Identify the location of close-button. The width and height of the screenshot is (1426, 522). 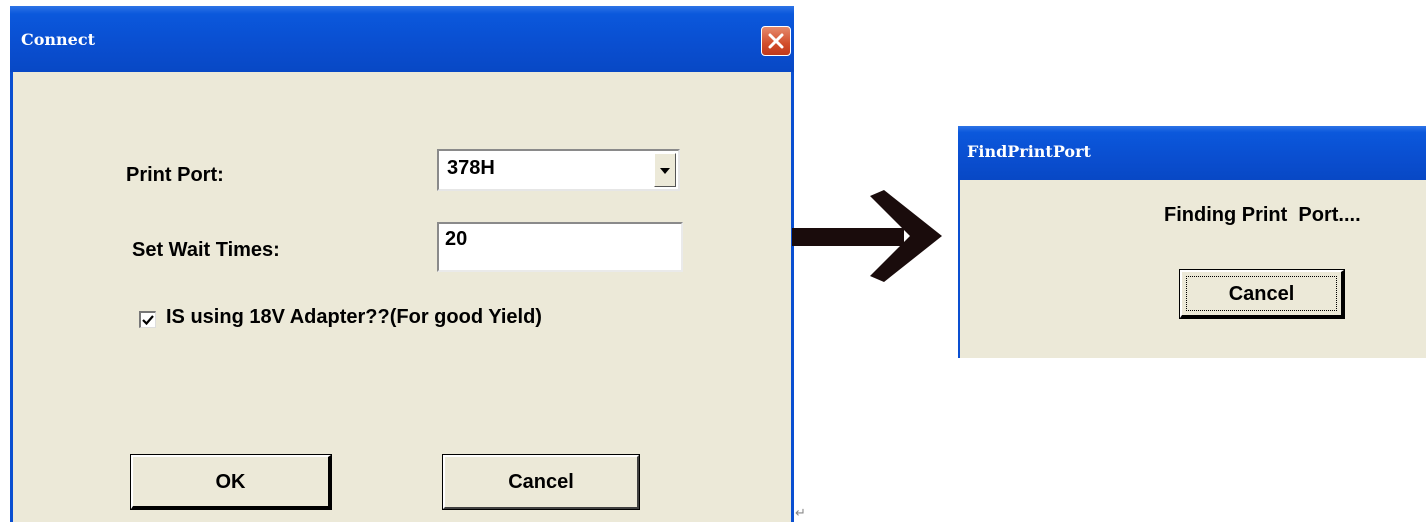
(776, 41).